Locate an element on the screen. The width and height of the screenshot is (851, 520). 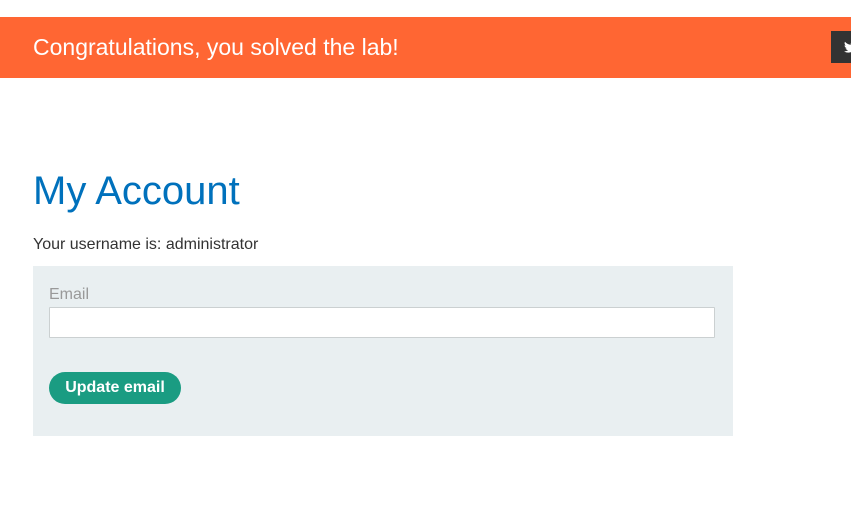
twitter-icon is located at coordinates (847, 47).